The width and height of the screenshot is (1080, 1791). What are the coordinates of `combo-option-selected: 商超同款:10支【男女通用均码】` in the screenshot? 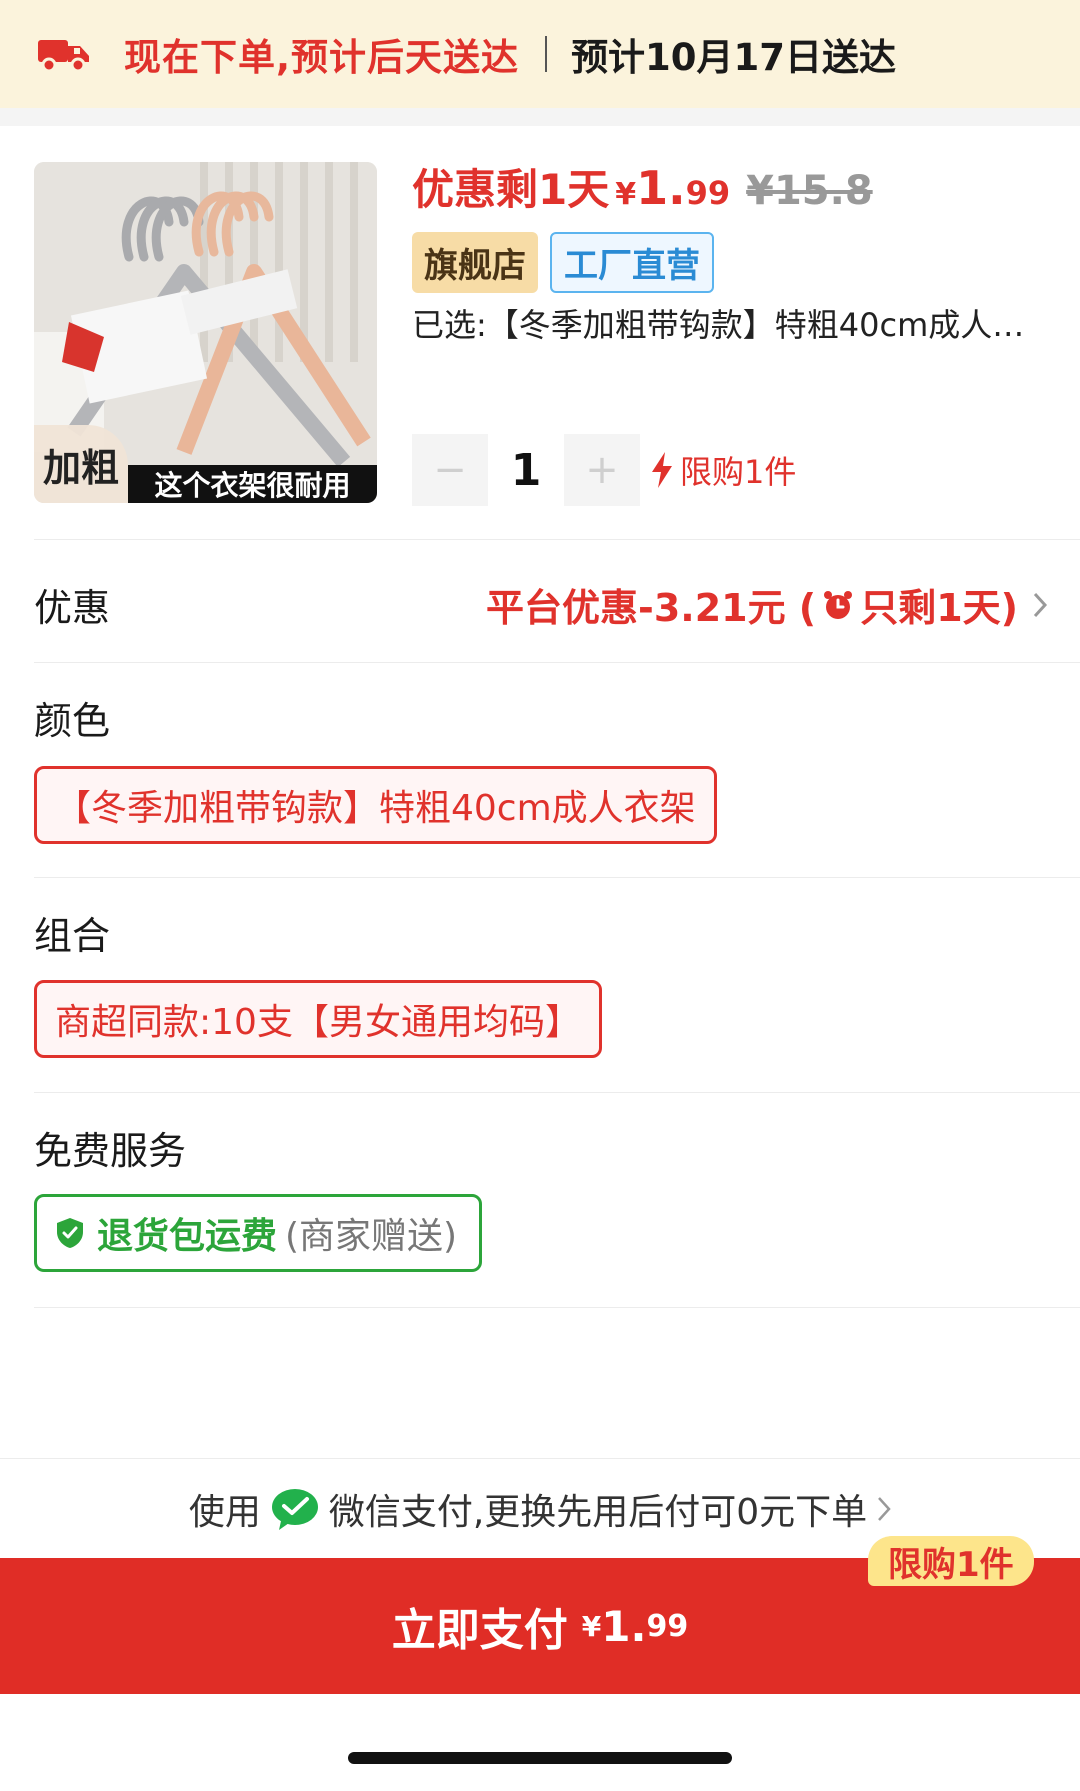 It's located at (318, 1019).